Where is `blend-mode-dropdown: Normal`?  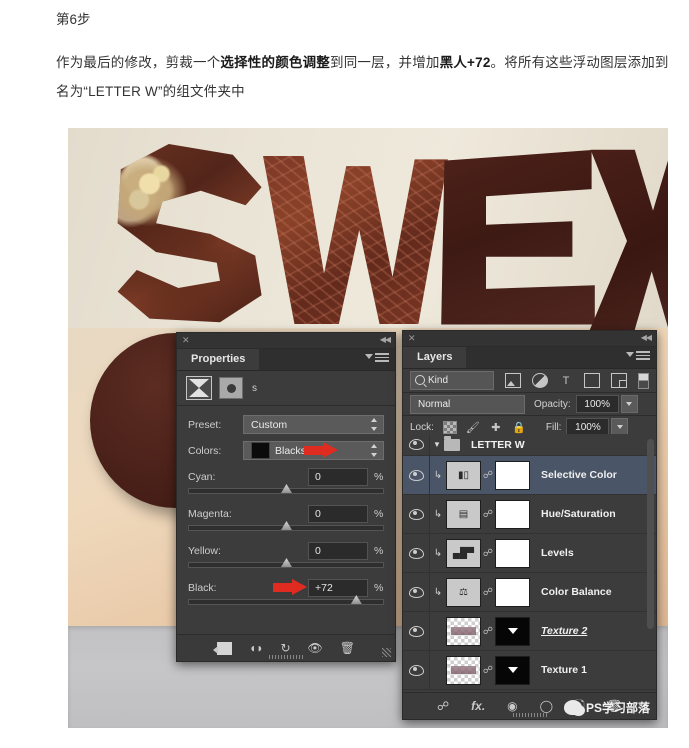
blend-mode-dropdown: Normal is located at coordinates (467, 404).